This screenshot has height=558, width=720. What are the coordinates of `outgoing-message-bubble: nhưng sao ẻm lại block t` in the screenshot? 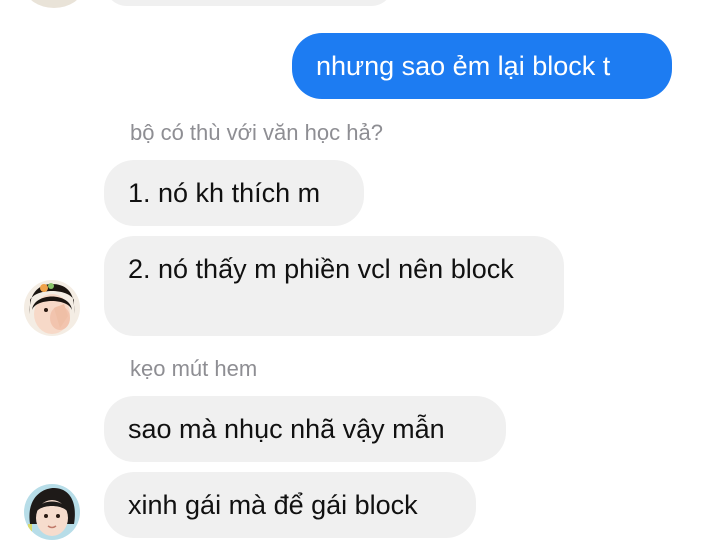 It's located at (482, 66).